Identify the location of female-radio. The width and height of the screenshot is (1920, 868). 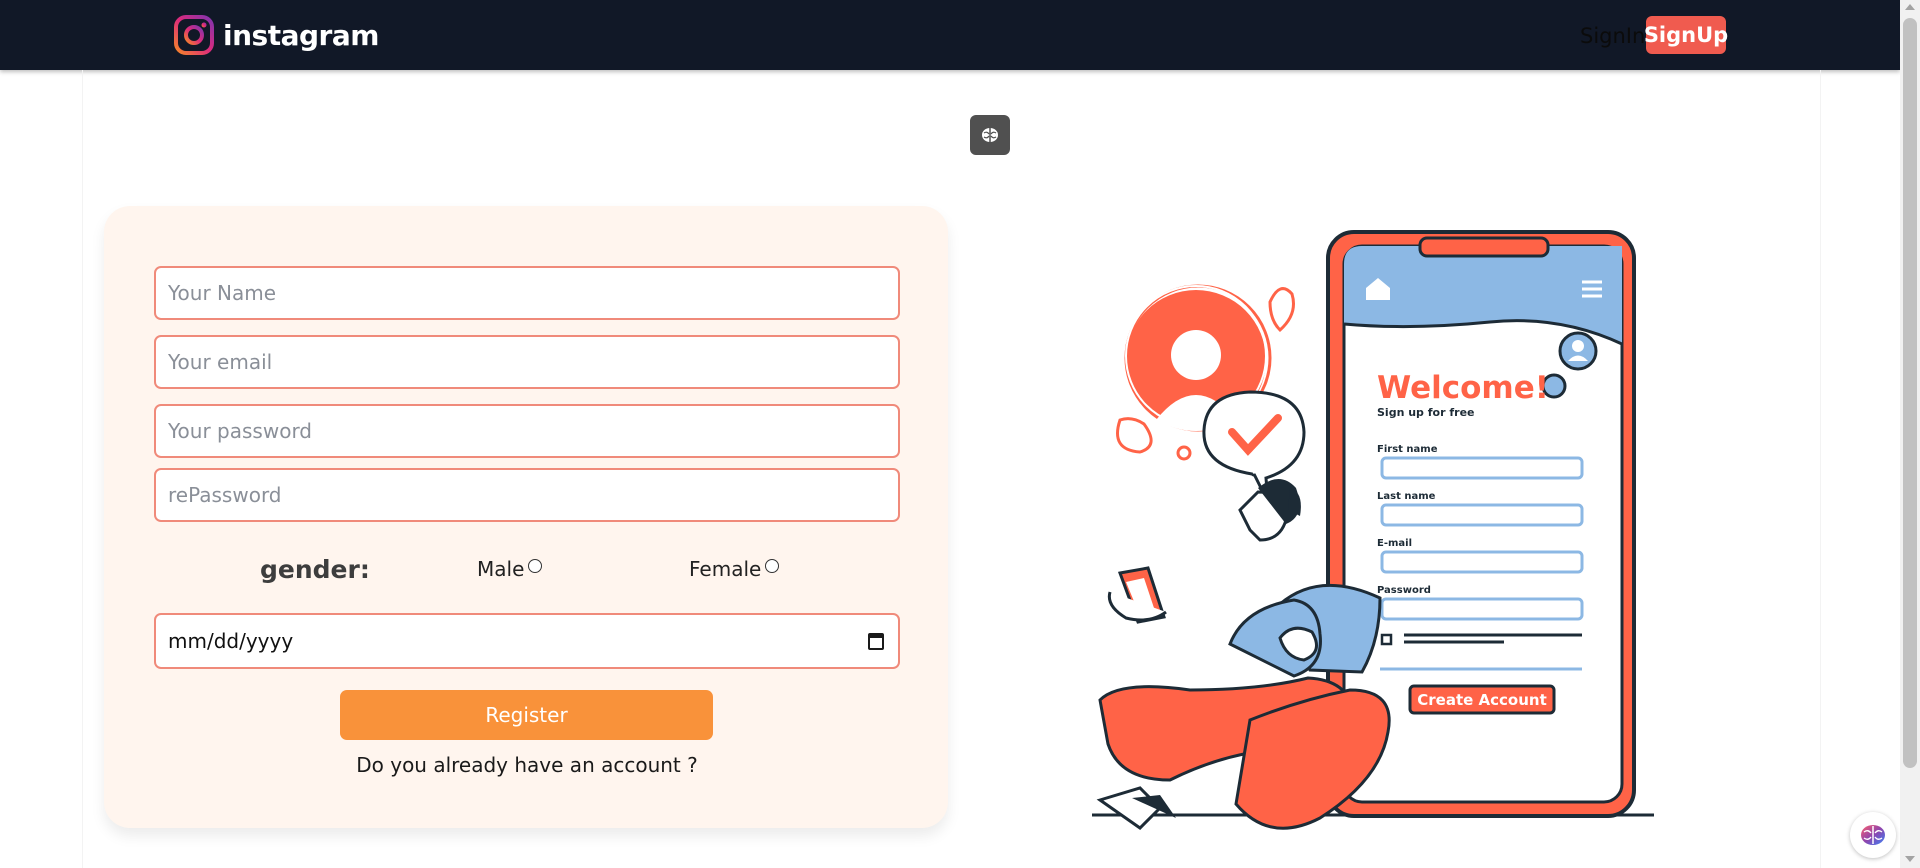
(772, 566).